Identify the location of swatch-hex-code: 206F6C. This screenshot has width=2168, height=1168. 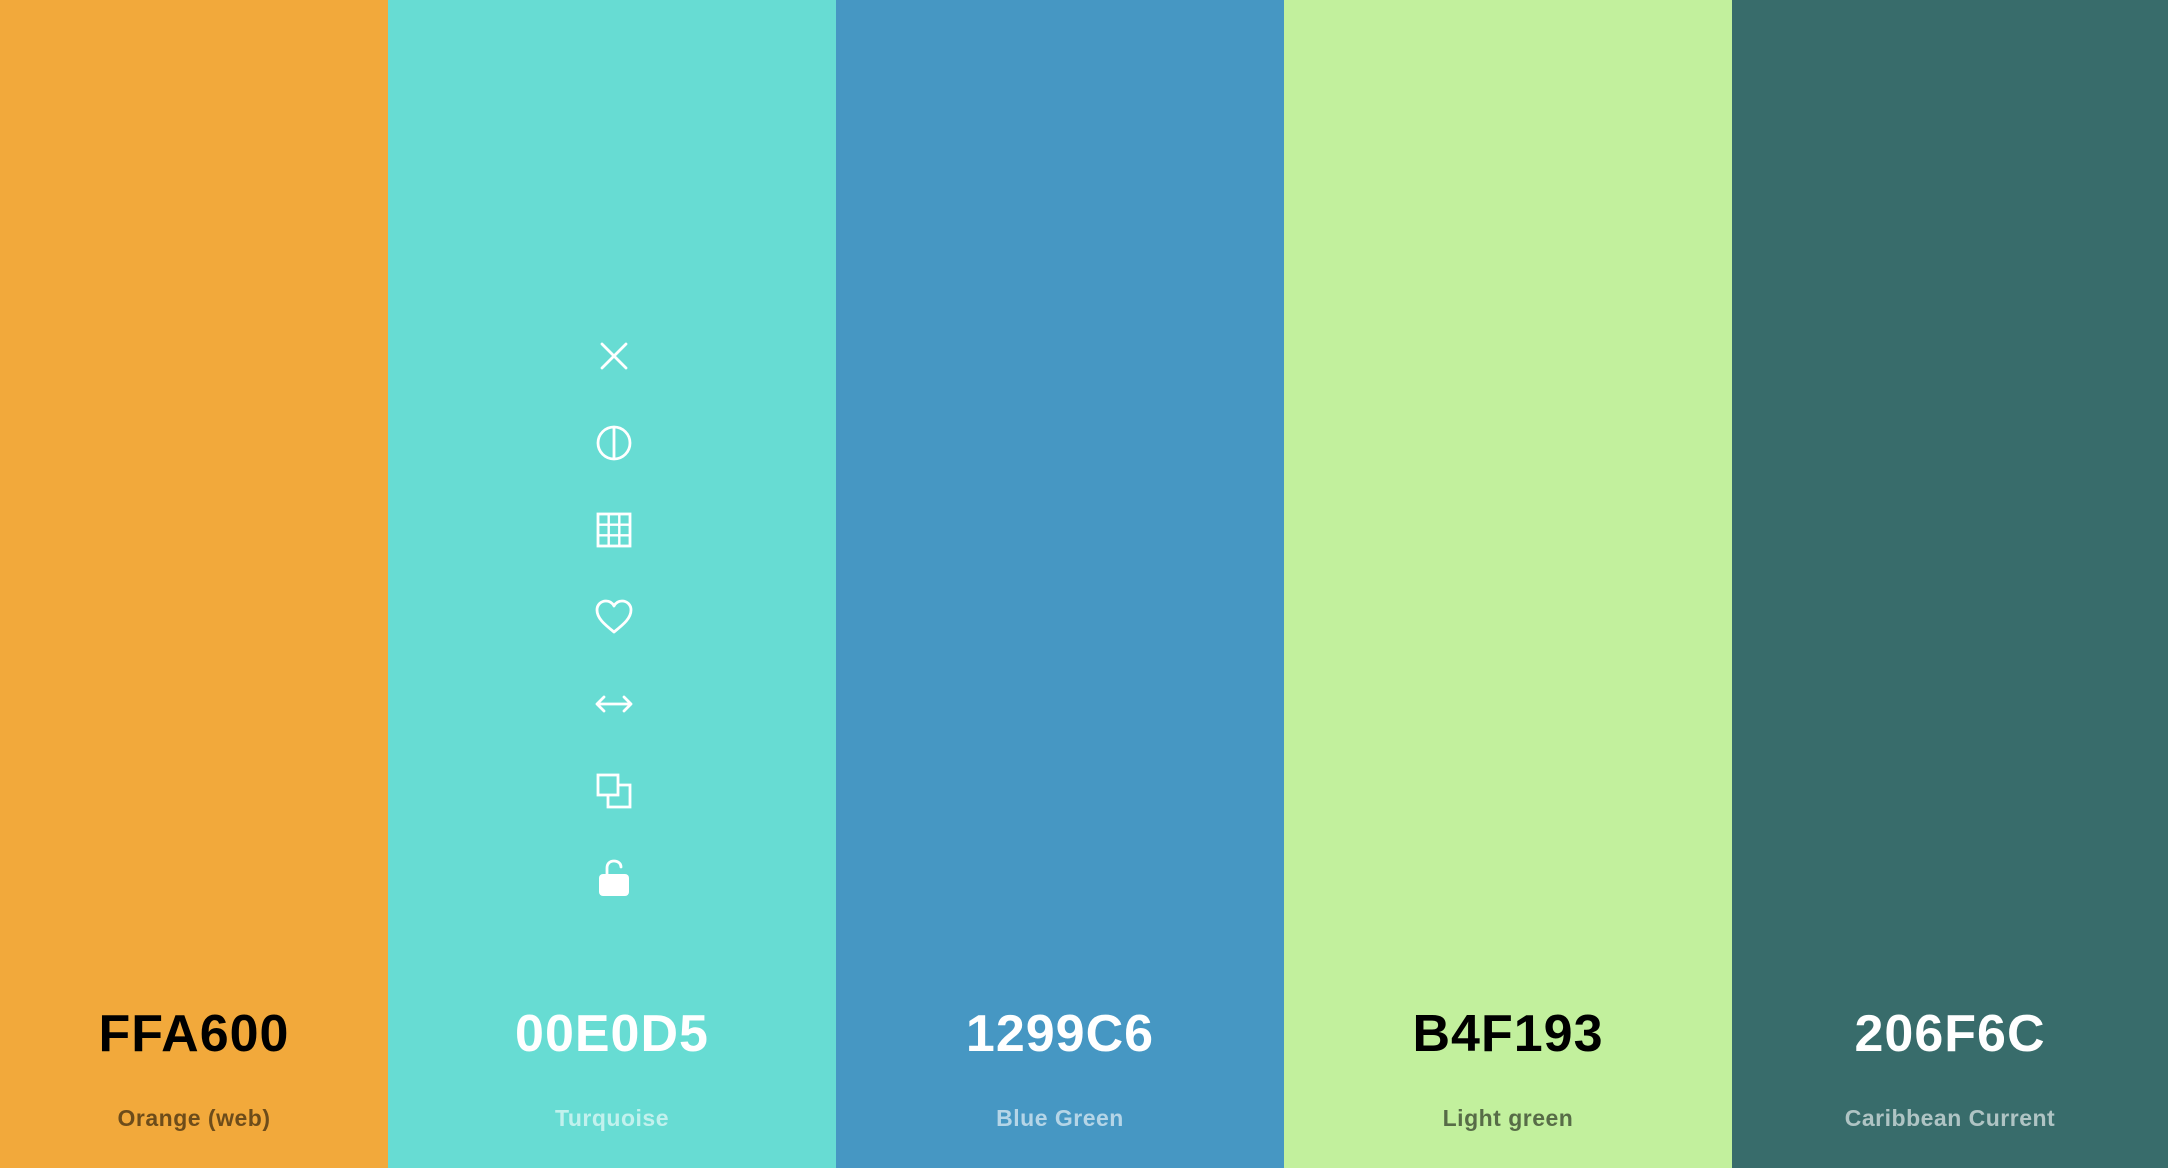
(1950, 1034).